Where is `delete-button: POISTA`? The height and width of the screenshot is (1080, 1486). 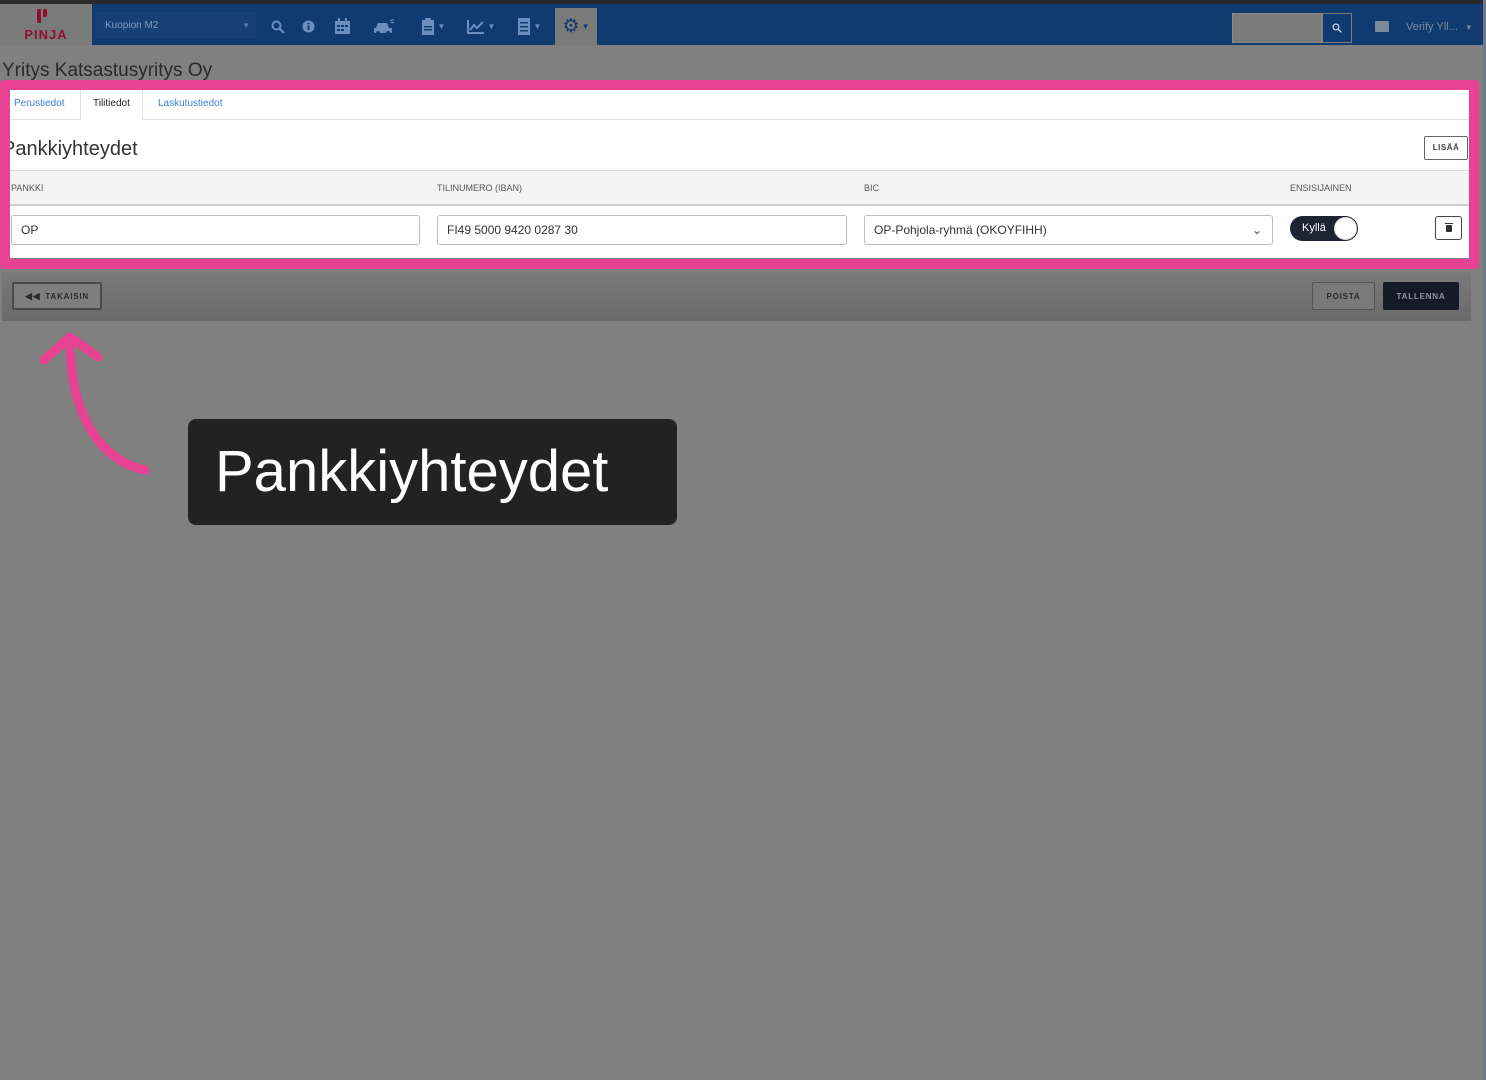
delete-button: POISTA is located at coordinates (1343, 296).